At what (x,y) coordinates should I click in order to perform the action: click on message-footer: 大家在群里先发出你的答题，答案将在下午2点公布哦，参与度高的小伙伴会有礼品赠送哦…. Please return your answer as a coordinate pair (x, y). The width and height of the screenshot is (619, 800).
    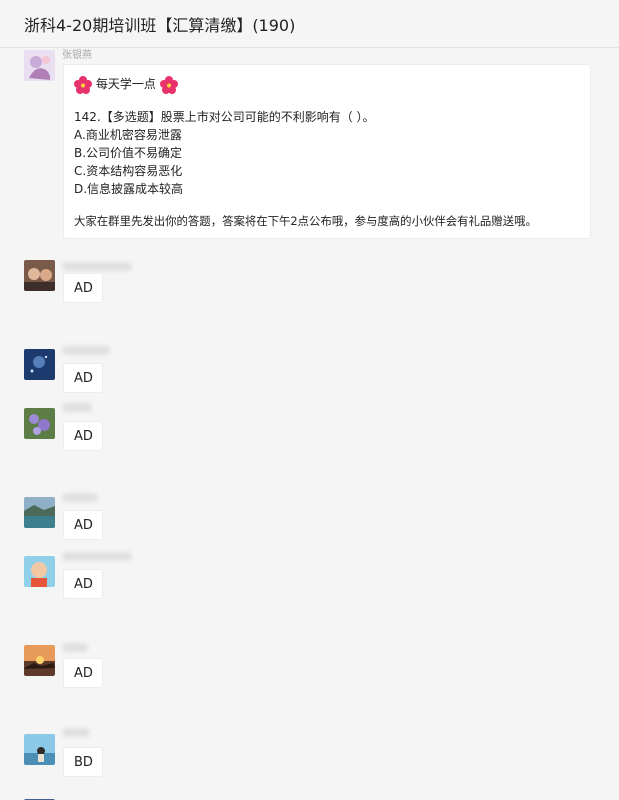
    Looking at the image, I should click on (305, 220).